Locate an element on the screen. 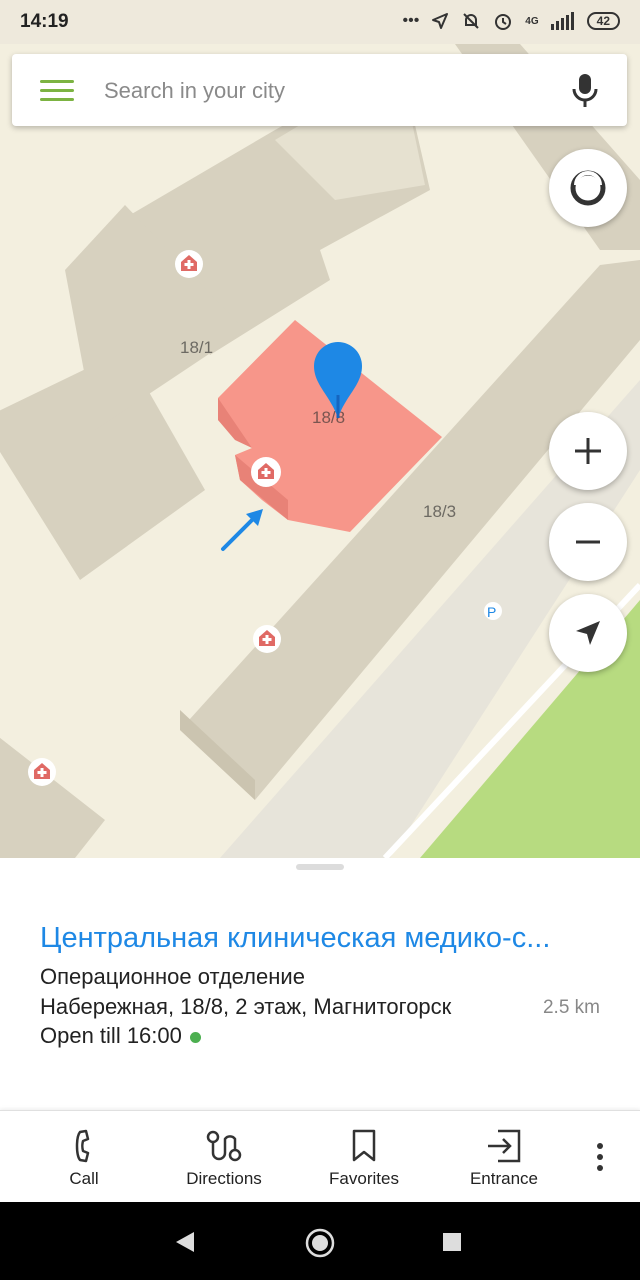  directions-label: Directions is located at coordinates (224, 1178).